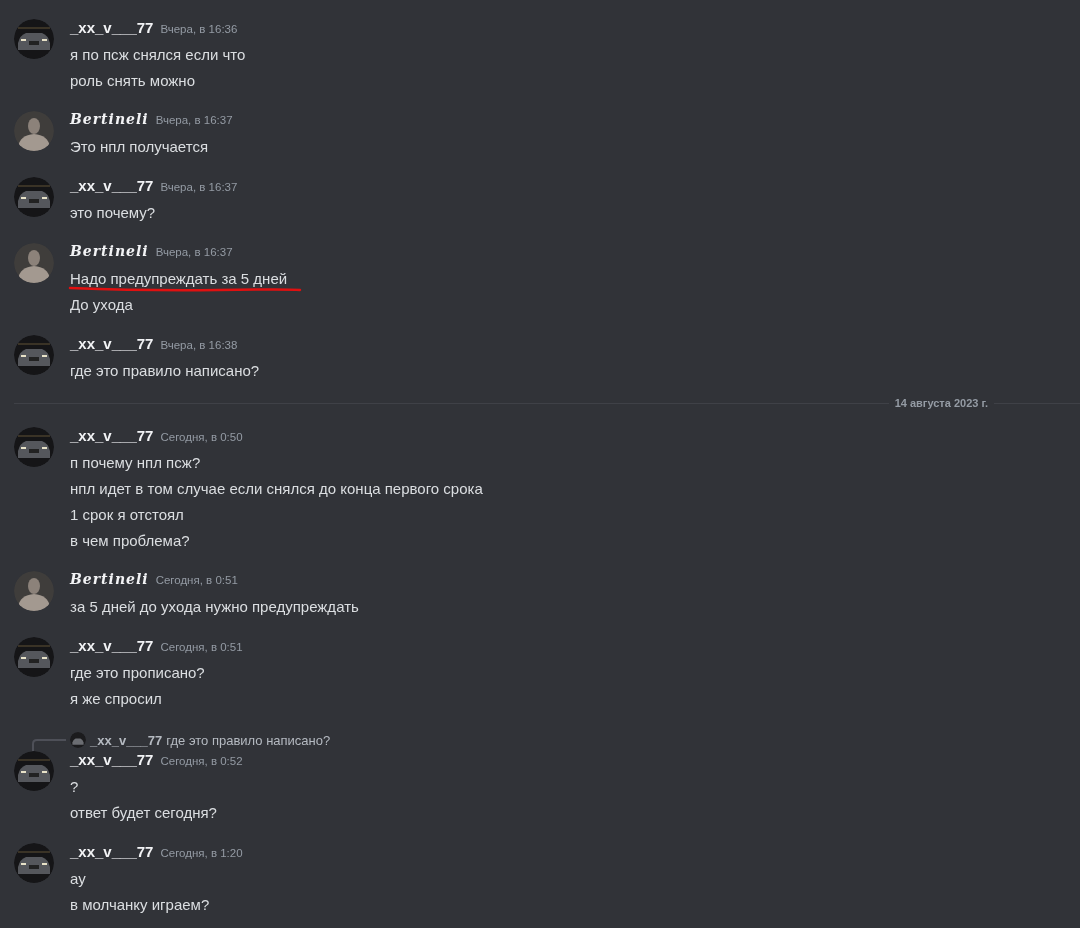 Image resolution: width=1080 pixels, height=928 pixels. What do you see at coordinates (116, 698) in the screenshot?
I see `message-text: я же спросил` at bounding box center [116, 698].